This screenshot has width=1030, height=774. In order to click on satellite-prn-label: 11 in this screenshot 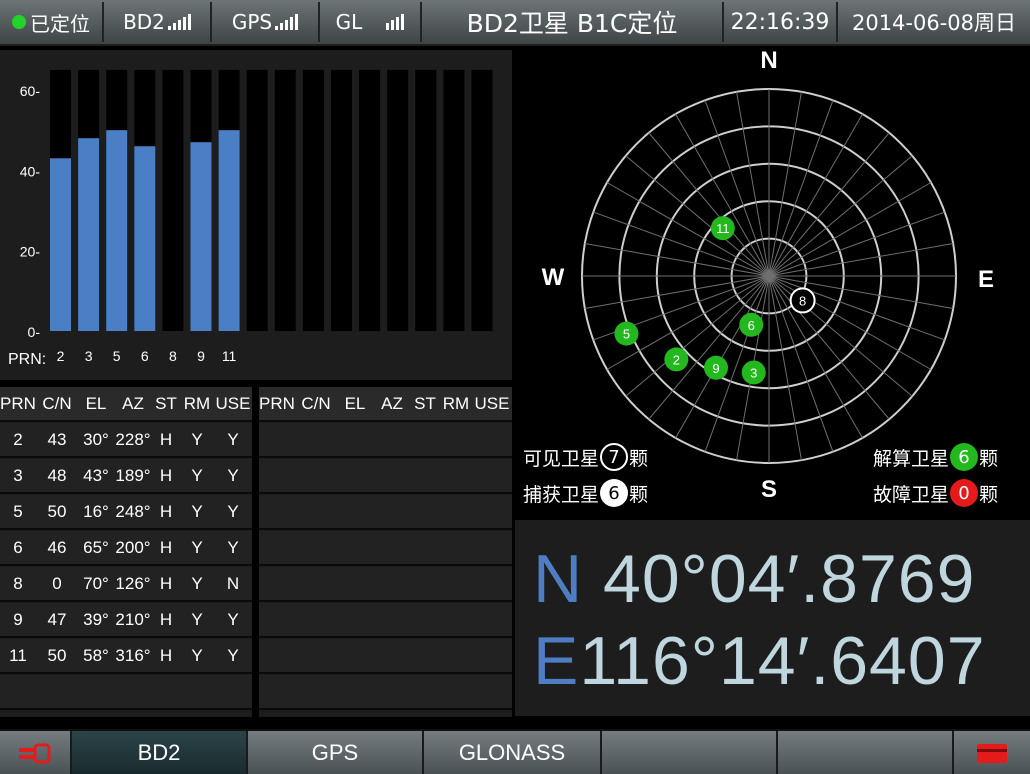, I will do `click(723, 228)`.